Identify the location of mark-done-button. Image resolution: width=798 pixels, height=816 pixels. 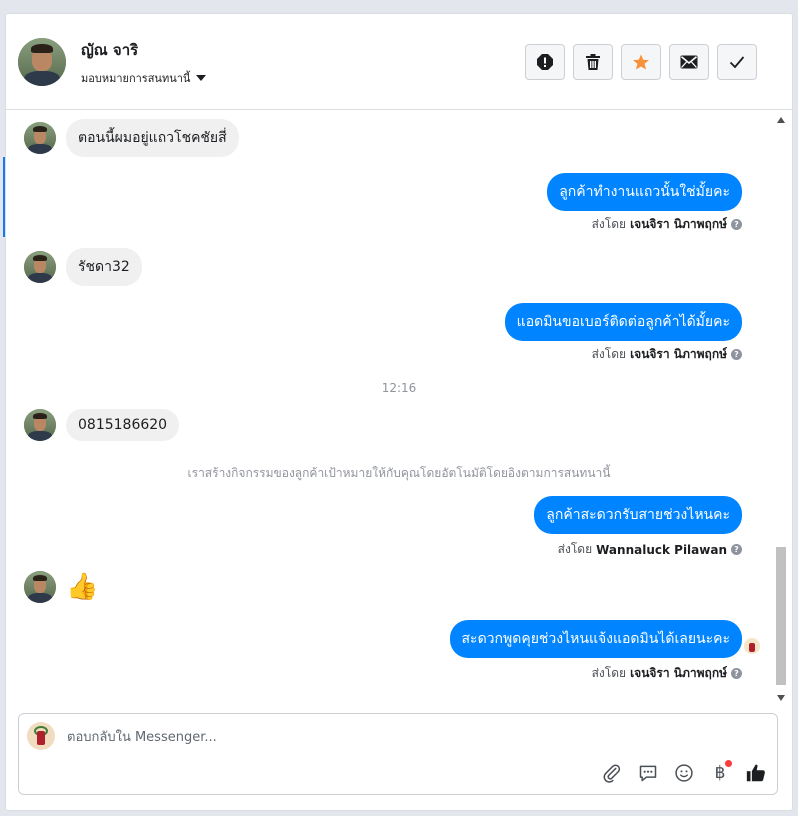
(737, 62).